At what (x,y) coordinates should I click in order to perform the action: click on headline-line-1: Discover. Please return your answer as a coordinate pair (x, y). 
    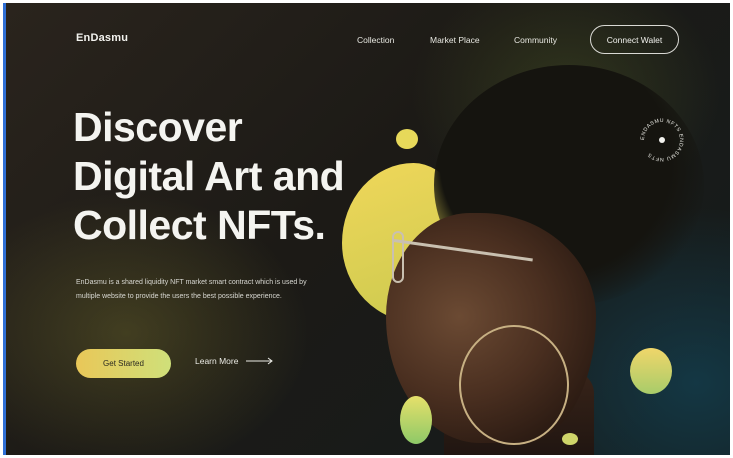
    Looking at the image, I should click on (158, 127).